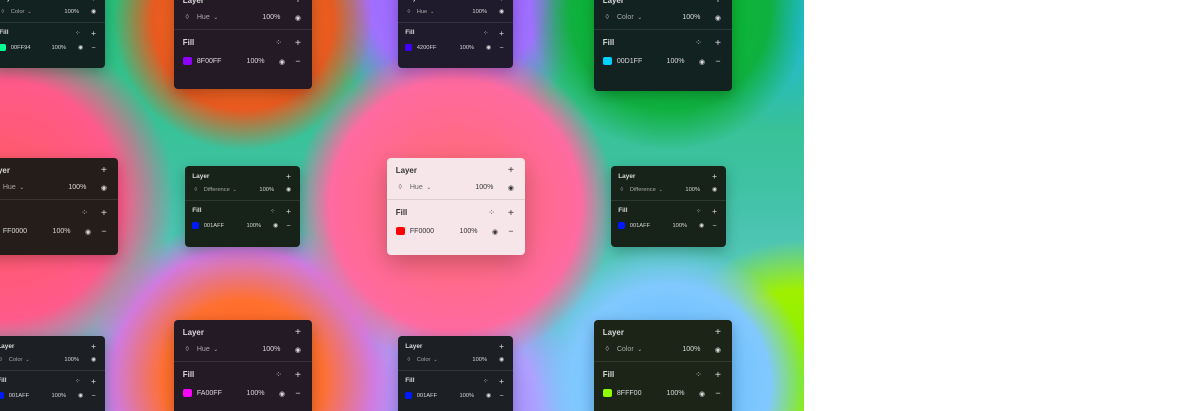 The image size is (1200, 411). I want to click on fill-hex-value: 4200FF, so click(427, 48).